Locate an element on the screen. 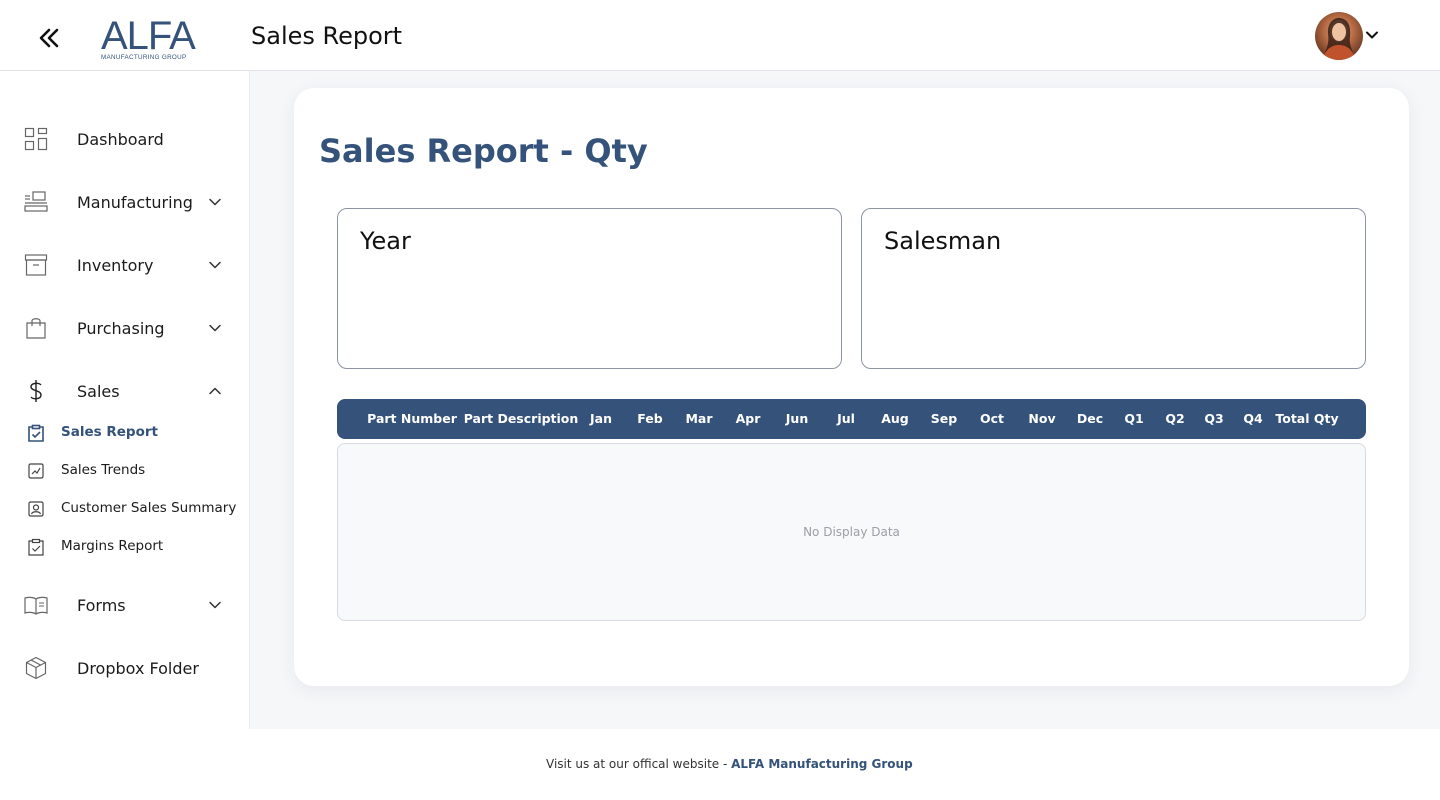  logo-mark: ALFA is located at coordinates (148, 36).